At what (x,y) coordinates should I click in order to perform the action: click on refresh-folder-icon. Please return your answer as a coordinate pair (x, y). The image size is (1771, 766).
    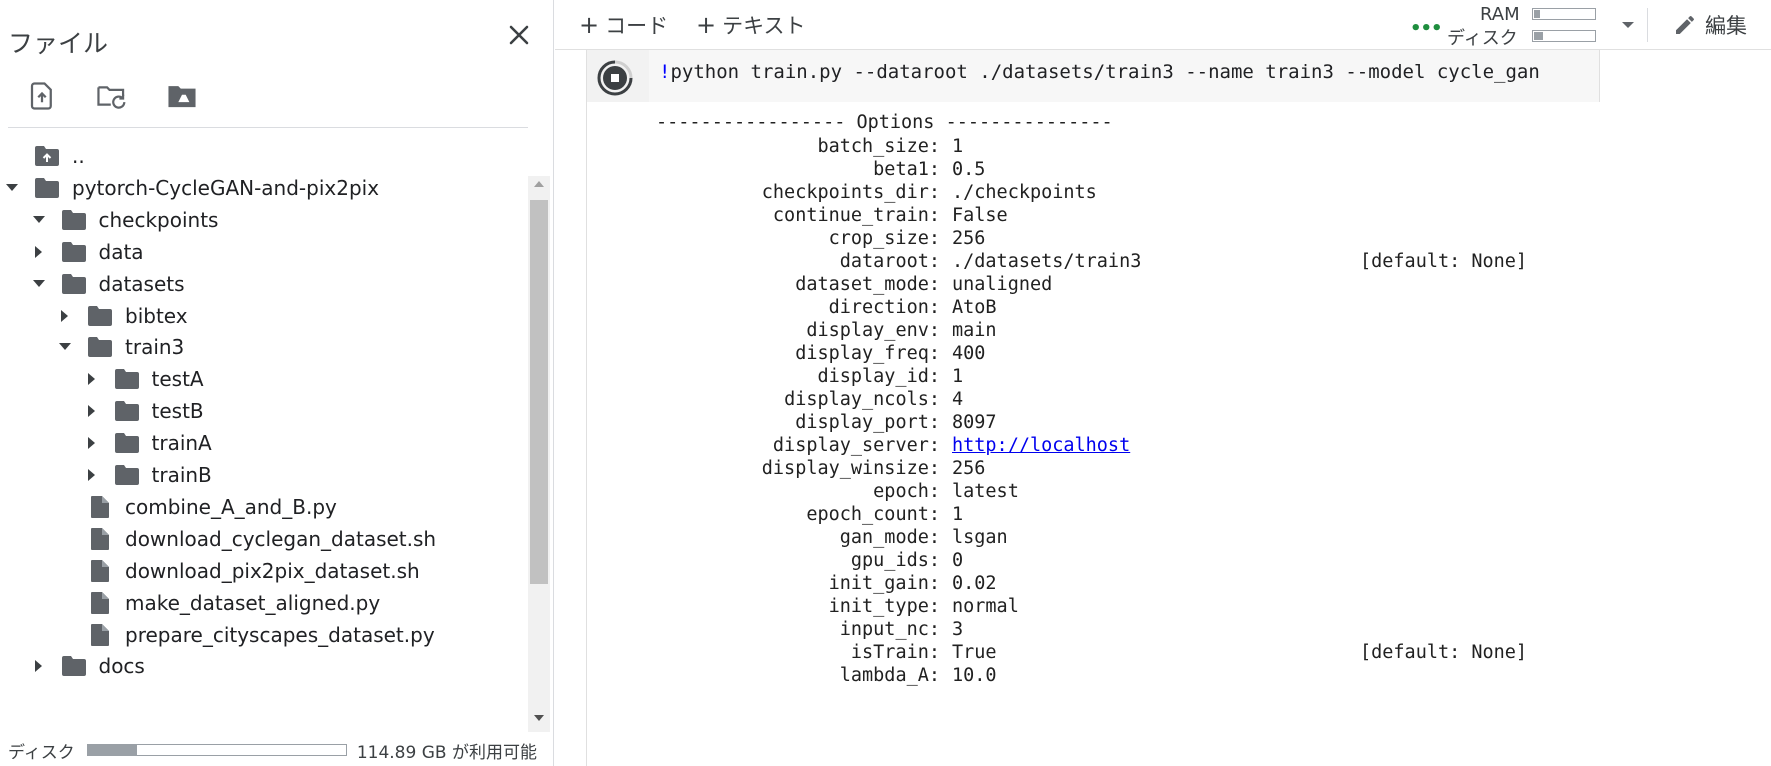
    Looking at the image, I should click on (111, 97).